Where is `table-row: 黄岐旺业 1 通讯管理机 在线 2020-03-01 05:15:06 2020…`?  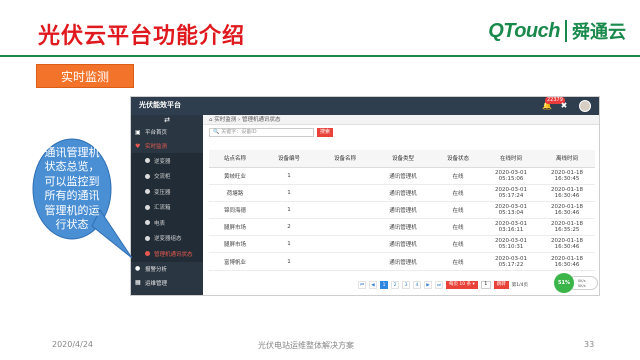
table-row: 黄岐旺业 1 通讯管理机 在线 2020-03-01 05:15:06 2020… is located at coordinates (402, 176).